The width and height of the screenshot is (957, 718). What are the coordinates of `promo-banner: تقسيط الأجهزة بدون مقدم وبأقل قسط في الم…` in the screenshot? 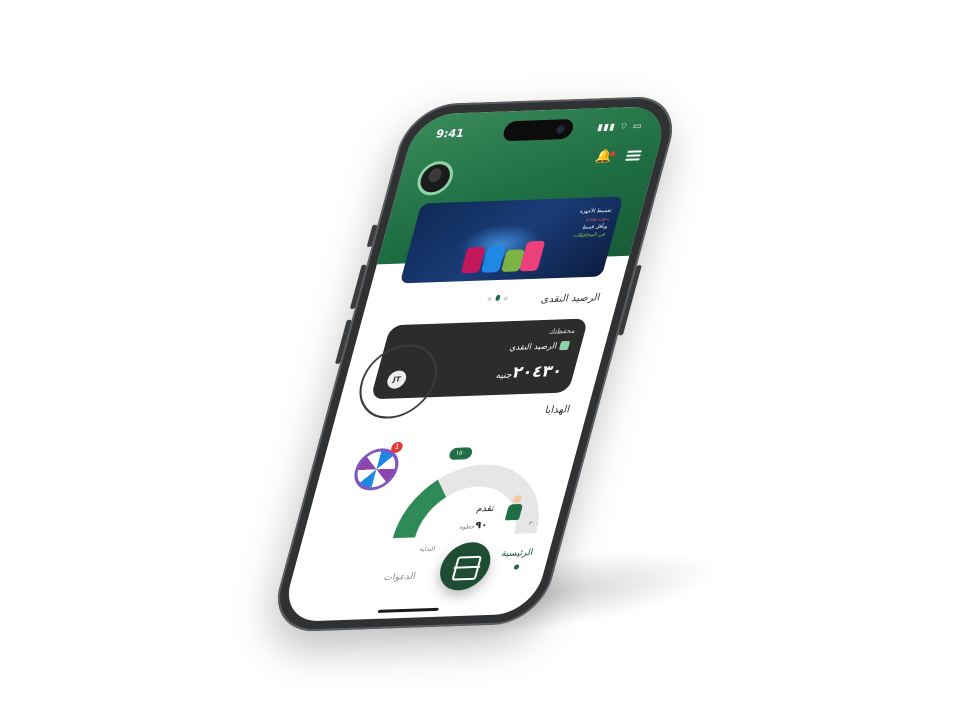 It's located at (511, 240).